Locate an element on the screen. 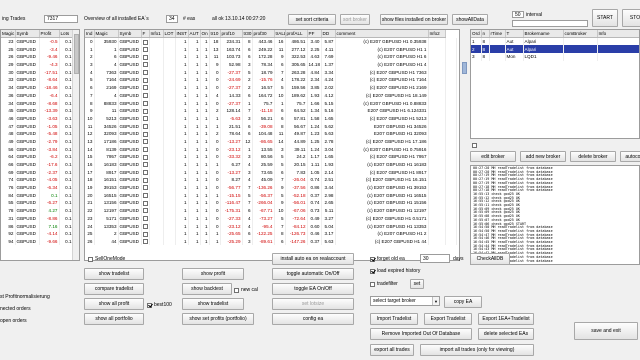  broker-checkbox is located at coordinates (474, 145).